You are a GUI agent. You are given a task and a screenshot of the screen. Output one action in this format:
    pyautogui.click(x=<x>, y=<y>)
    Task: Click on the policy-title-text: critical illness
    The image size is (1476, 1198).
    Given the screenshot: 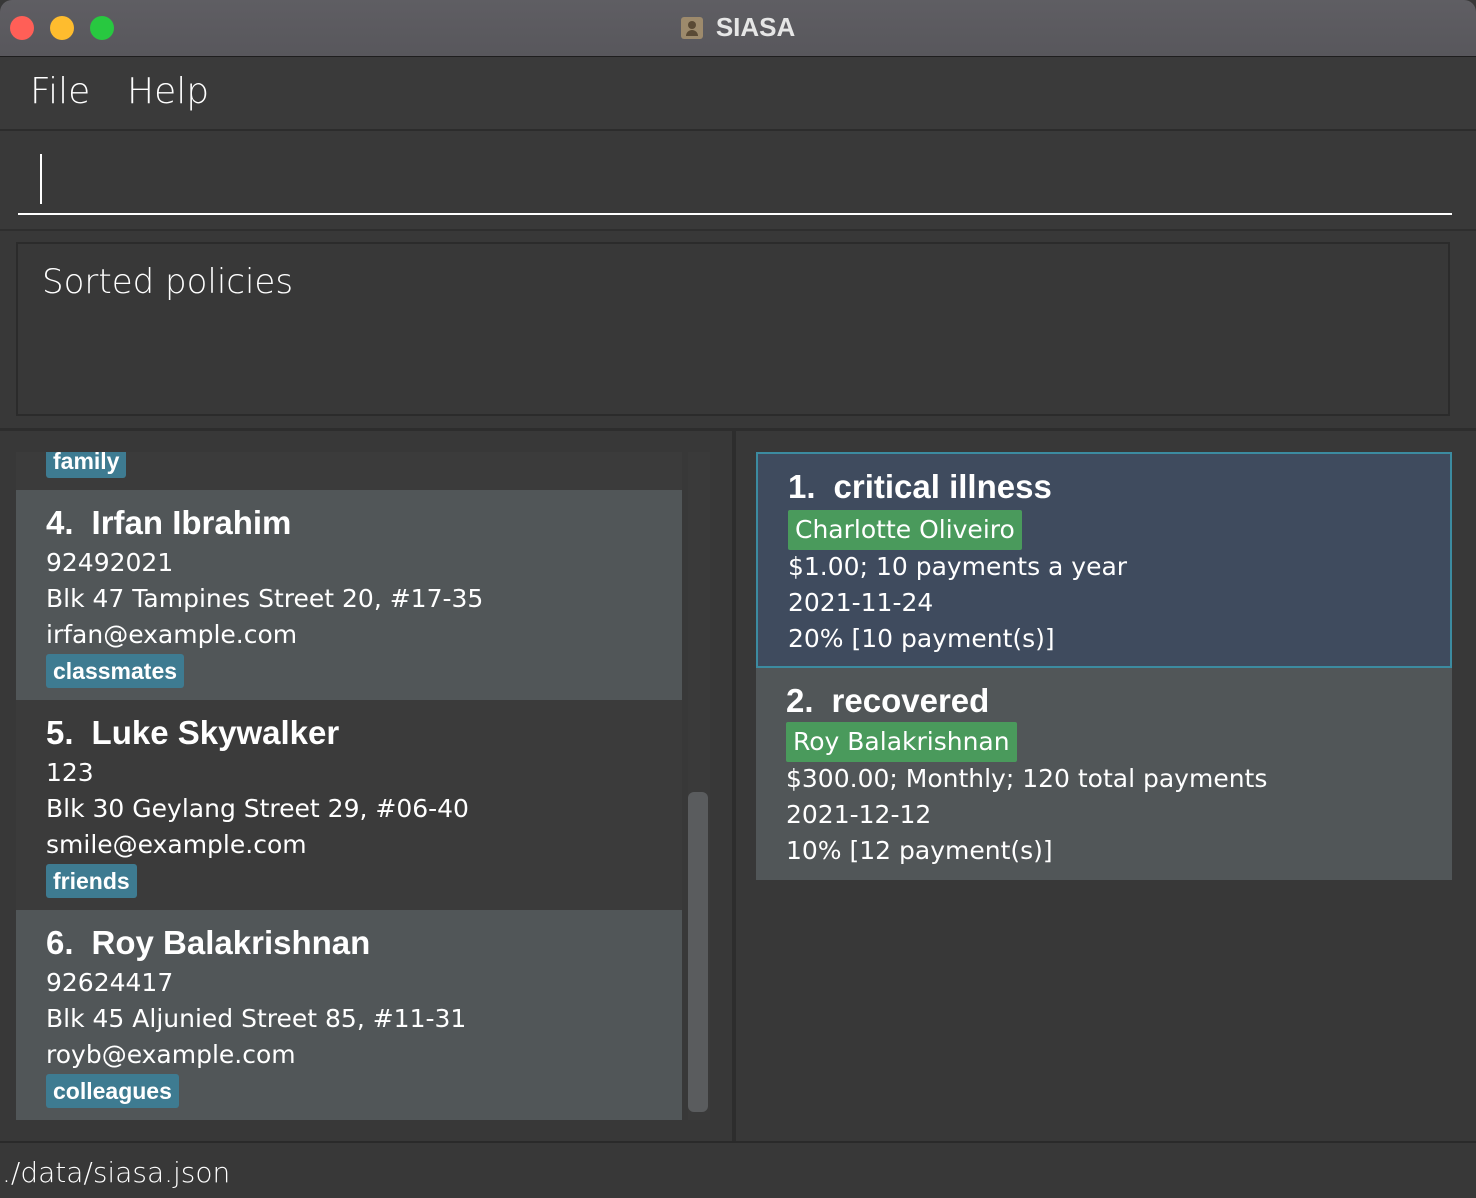 What is the action you would take?
    pyautogui.click(x=942, y=486)
    